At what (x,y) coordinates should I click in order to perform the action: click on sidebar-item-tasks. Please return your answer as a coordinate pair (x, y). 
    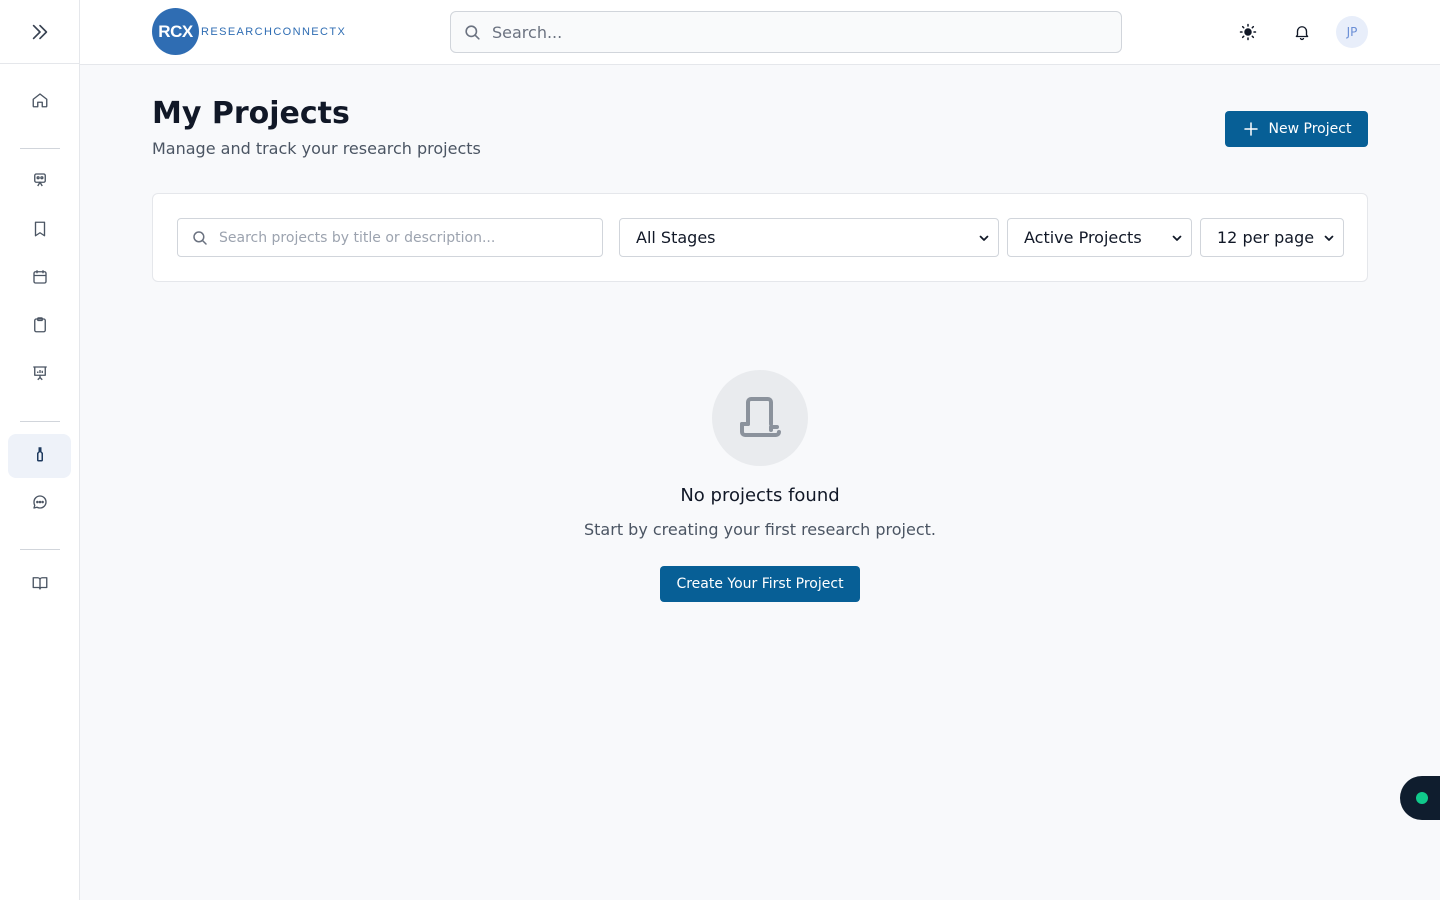
    Looking at the image, I should click on (39, 327).